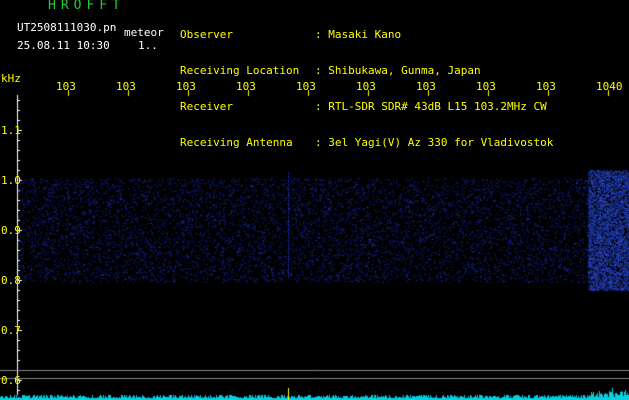 The height and width of the screenshot is (400, 629). I want to click on y-tick: 1.1, so click(11, 130).